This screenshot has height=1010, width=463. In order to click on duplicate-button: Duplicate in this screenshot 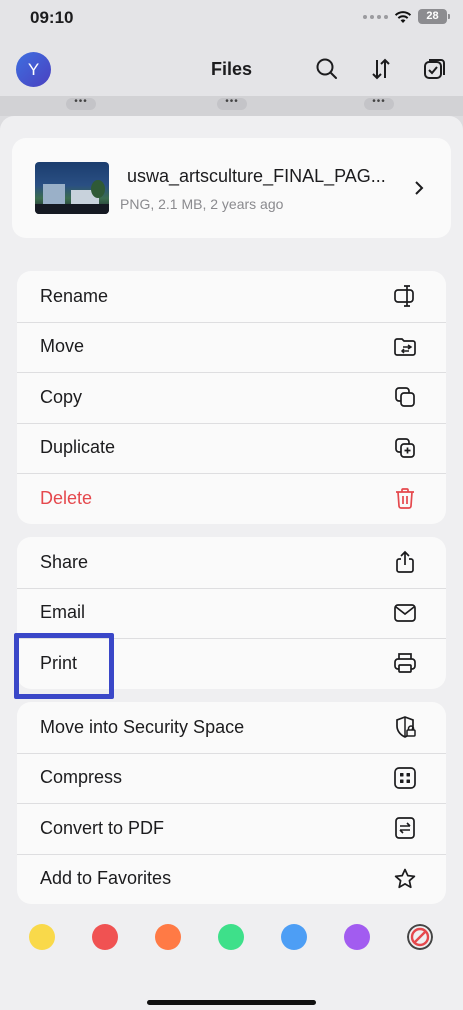, I will do `click(231, 448)`.